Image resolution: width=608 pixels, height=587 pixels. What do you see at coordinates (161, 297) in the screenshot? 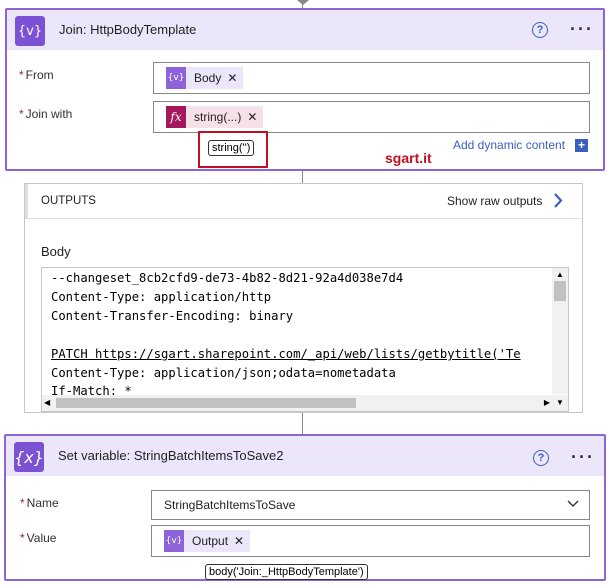
I see `code-line: Content-Type: application/http` at bounding box center [161, 297].